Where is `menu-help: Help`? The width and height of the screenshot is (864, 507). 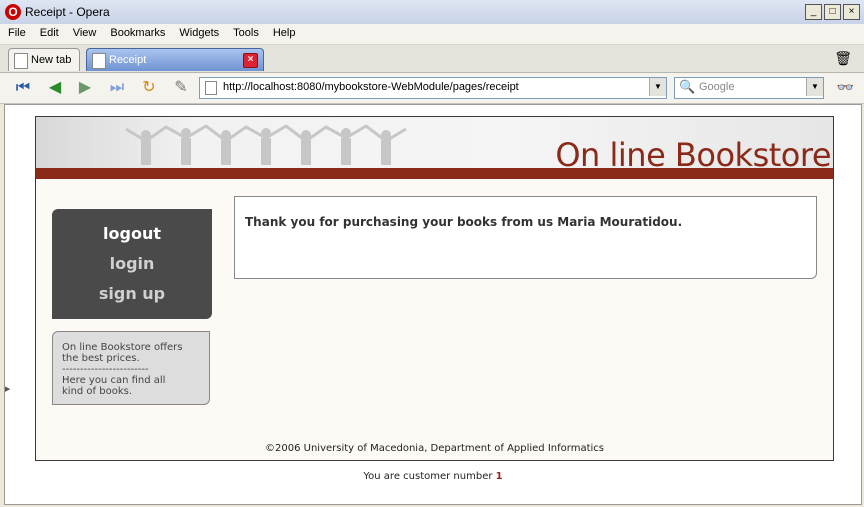 menu-help: Help is located at coordinates (283, 31).